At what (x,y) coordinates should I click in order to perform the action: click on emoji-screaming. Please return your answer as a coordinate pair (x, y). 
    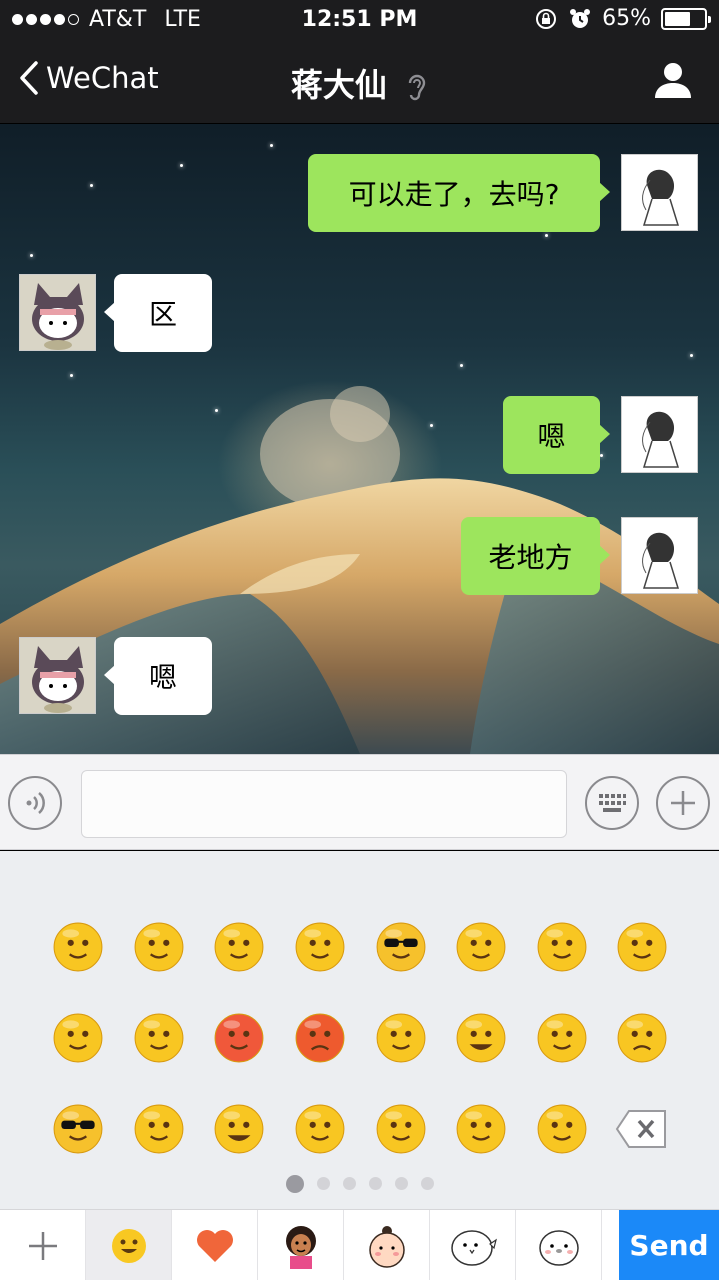
    Looking at the image, I should click on (239, 1128).